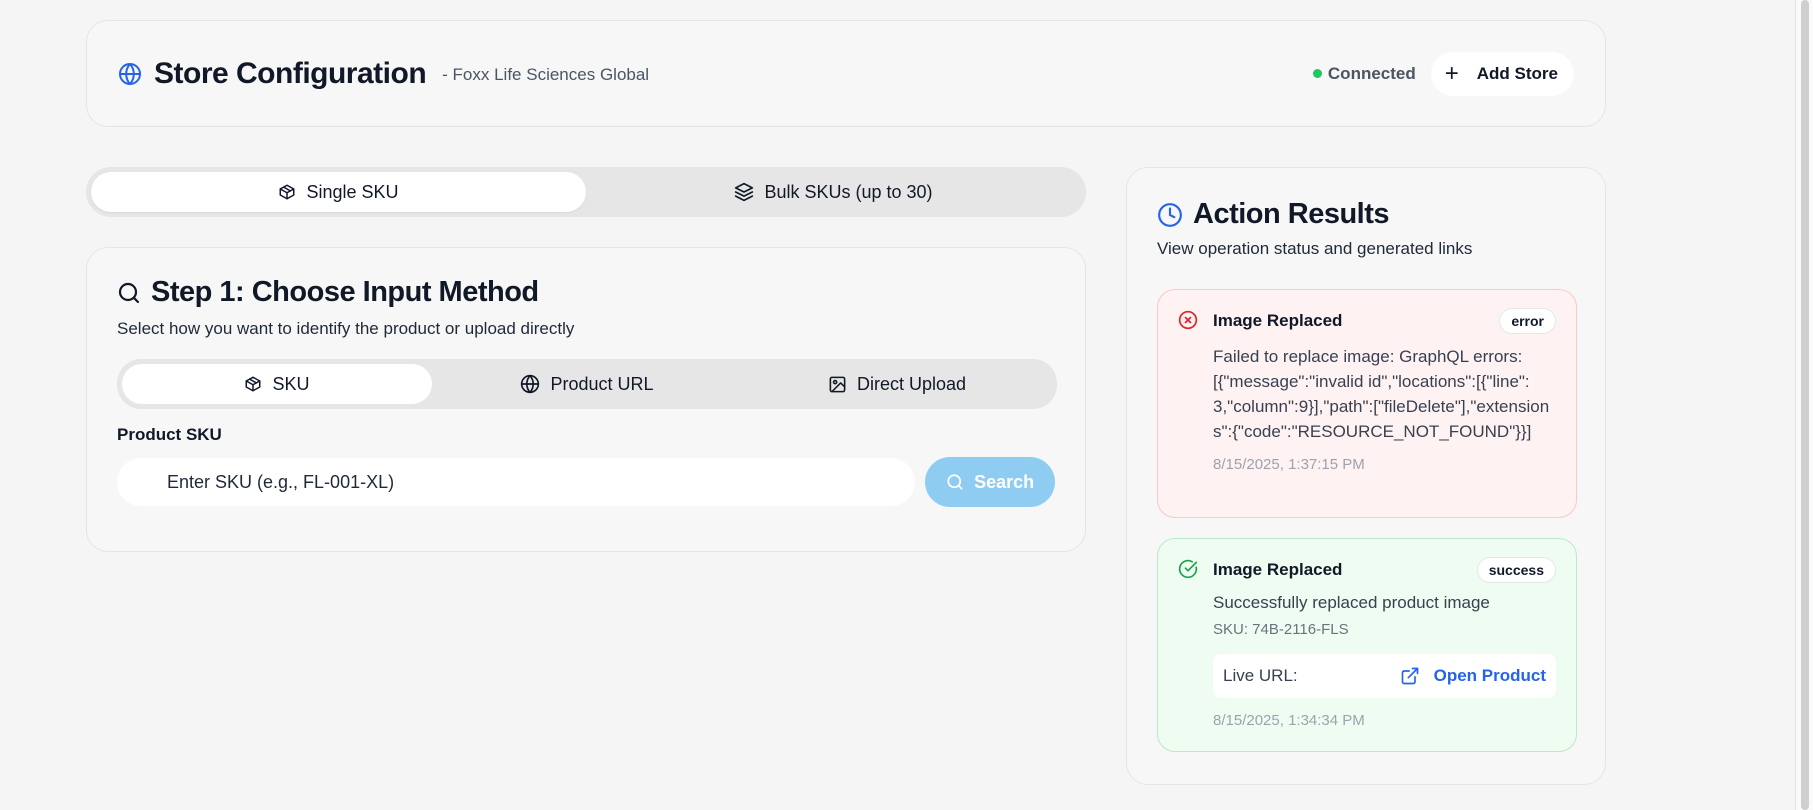 The width and height of the screenshot is (1813, 810). What do you see at coordinates (1170, 214) in the screenshot?
I see `clock-icon` at bounding box center [1170, 214].